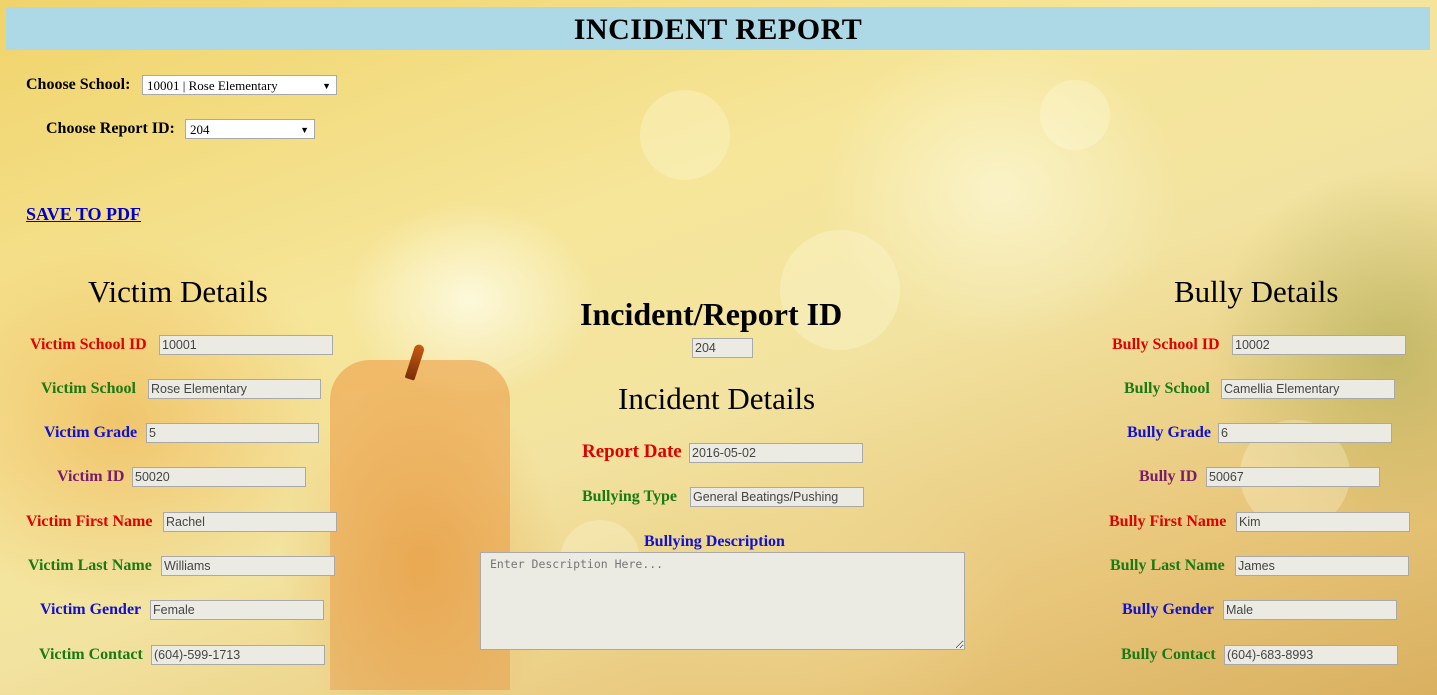 This screenshot has width=1437, height=695. I want to click on bully-last-name-label: Bully Last Name, so click(1167, 565).